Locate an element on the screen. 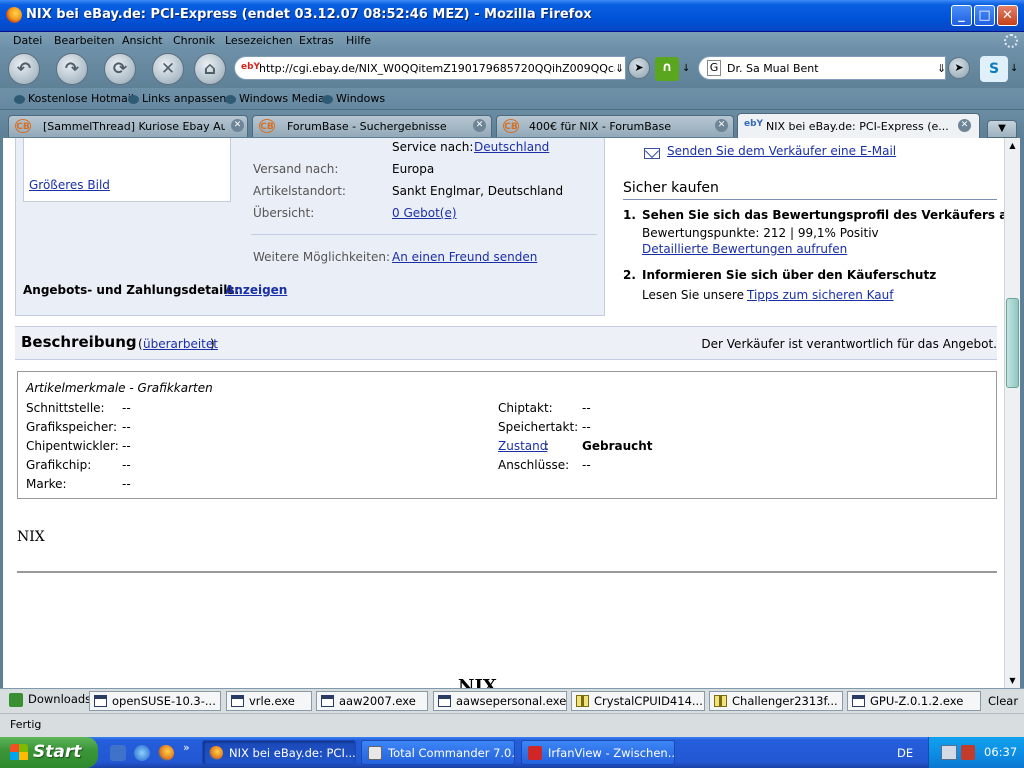 This screenshot has width=1024, height=768. menu-datei: Datei is located at coordinates (27, 40).